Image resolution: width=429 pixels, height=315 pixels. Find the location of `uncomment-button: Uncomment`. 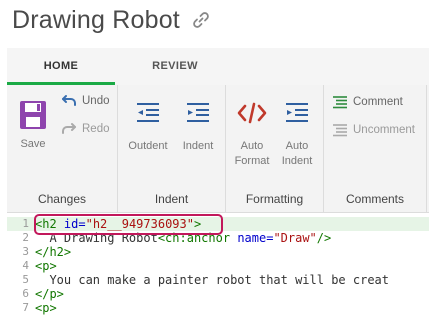

uncomment-button: Uncomment is located at coordinates (373, 130).